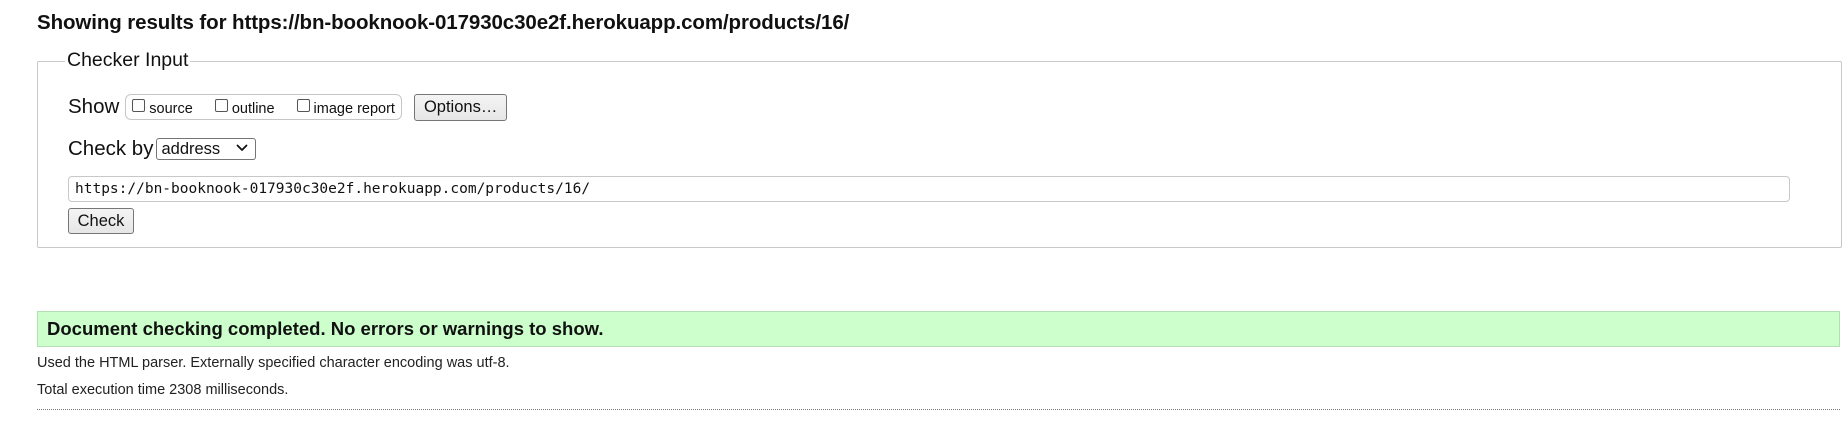 The image size is (1847, 421). I want to click on execution-time: Total execution time 2308 milliseconds., so click(163, 390).